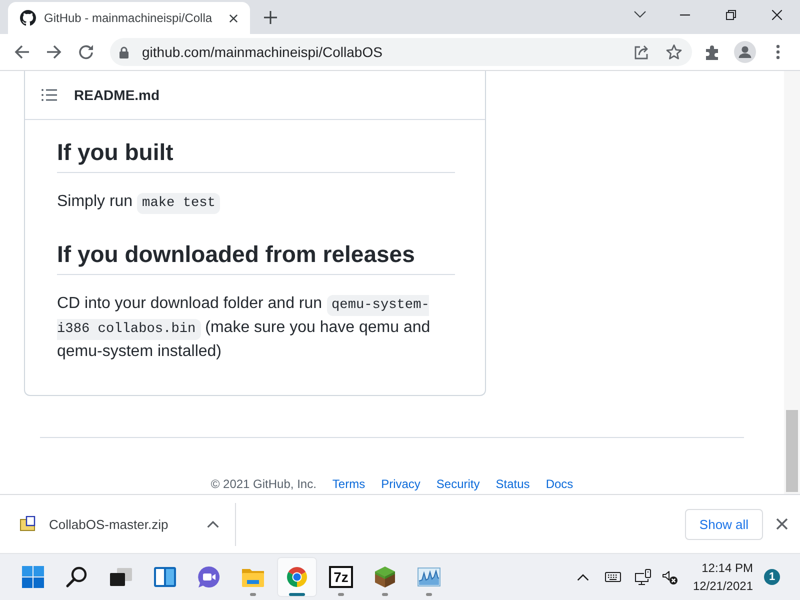 Image resolution: width=800 pixels, height=600 pixels. I want to click on profile-avatar-icon, so click(745, 52).